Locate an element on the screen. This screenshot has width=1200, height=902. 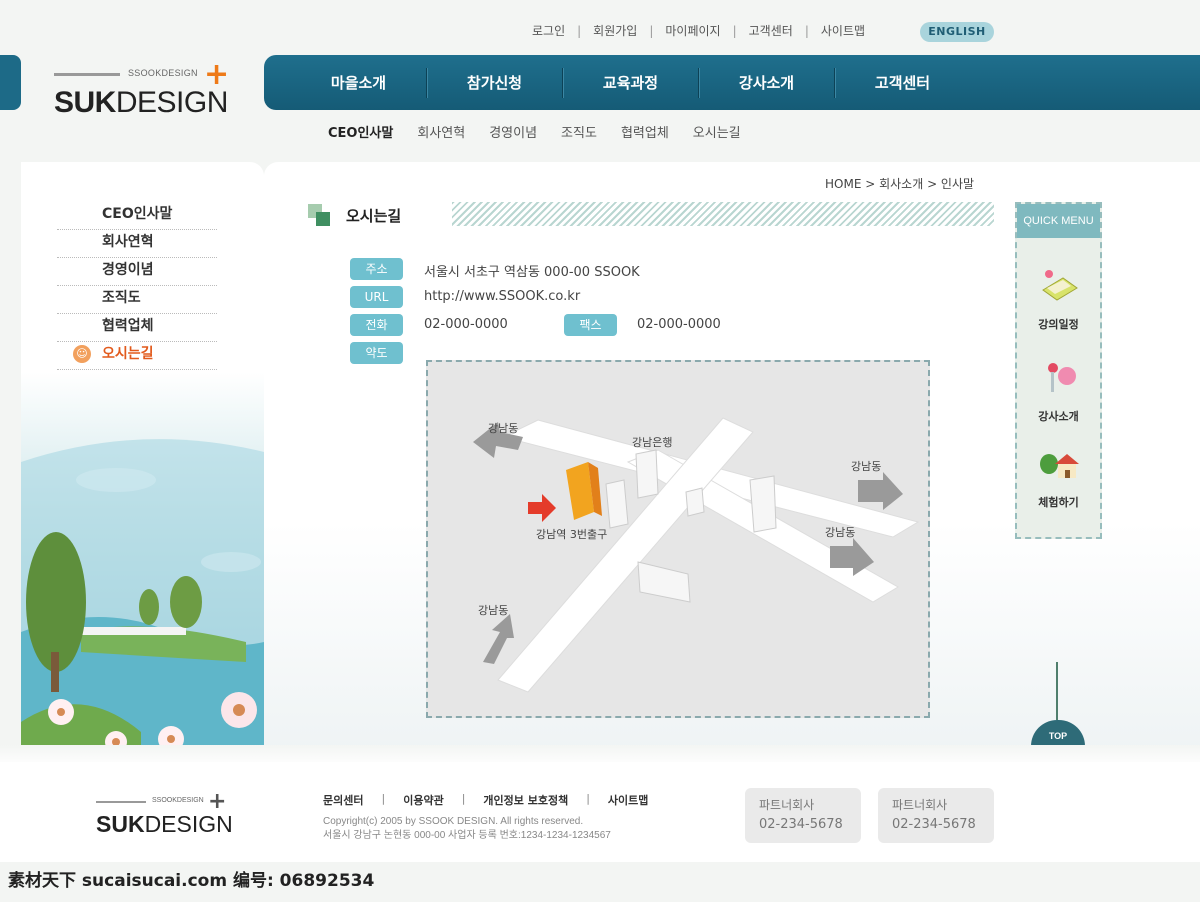
sidebar-item-organization: 조직도 is located at coordinates (137, 300).